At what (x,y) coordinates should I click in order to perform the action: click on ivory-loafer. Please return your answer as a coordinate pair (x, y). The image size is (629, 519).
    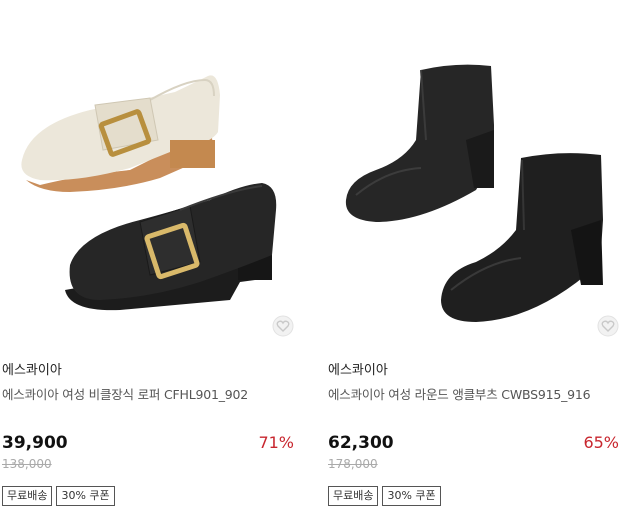
    Looking at the image, I should click on (121, 133).